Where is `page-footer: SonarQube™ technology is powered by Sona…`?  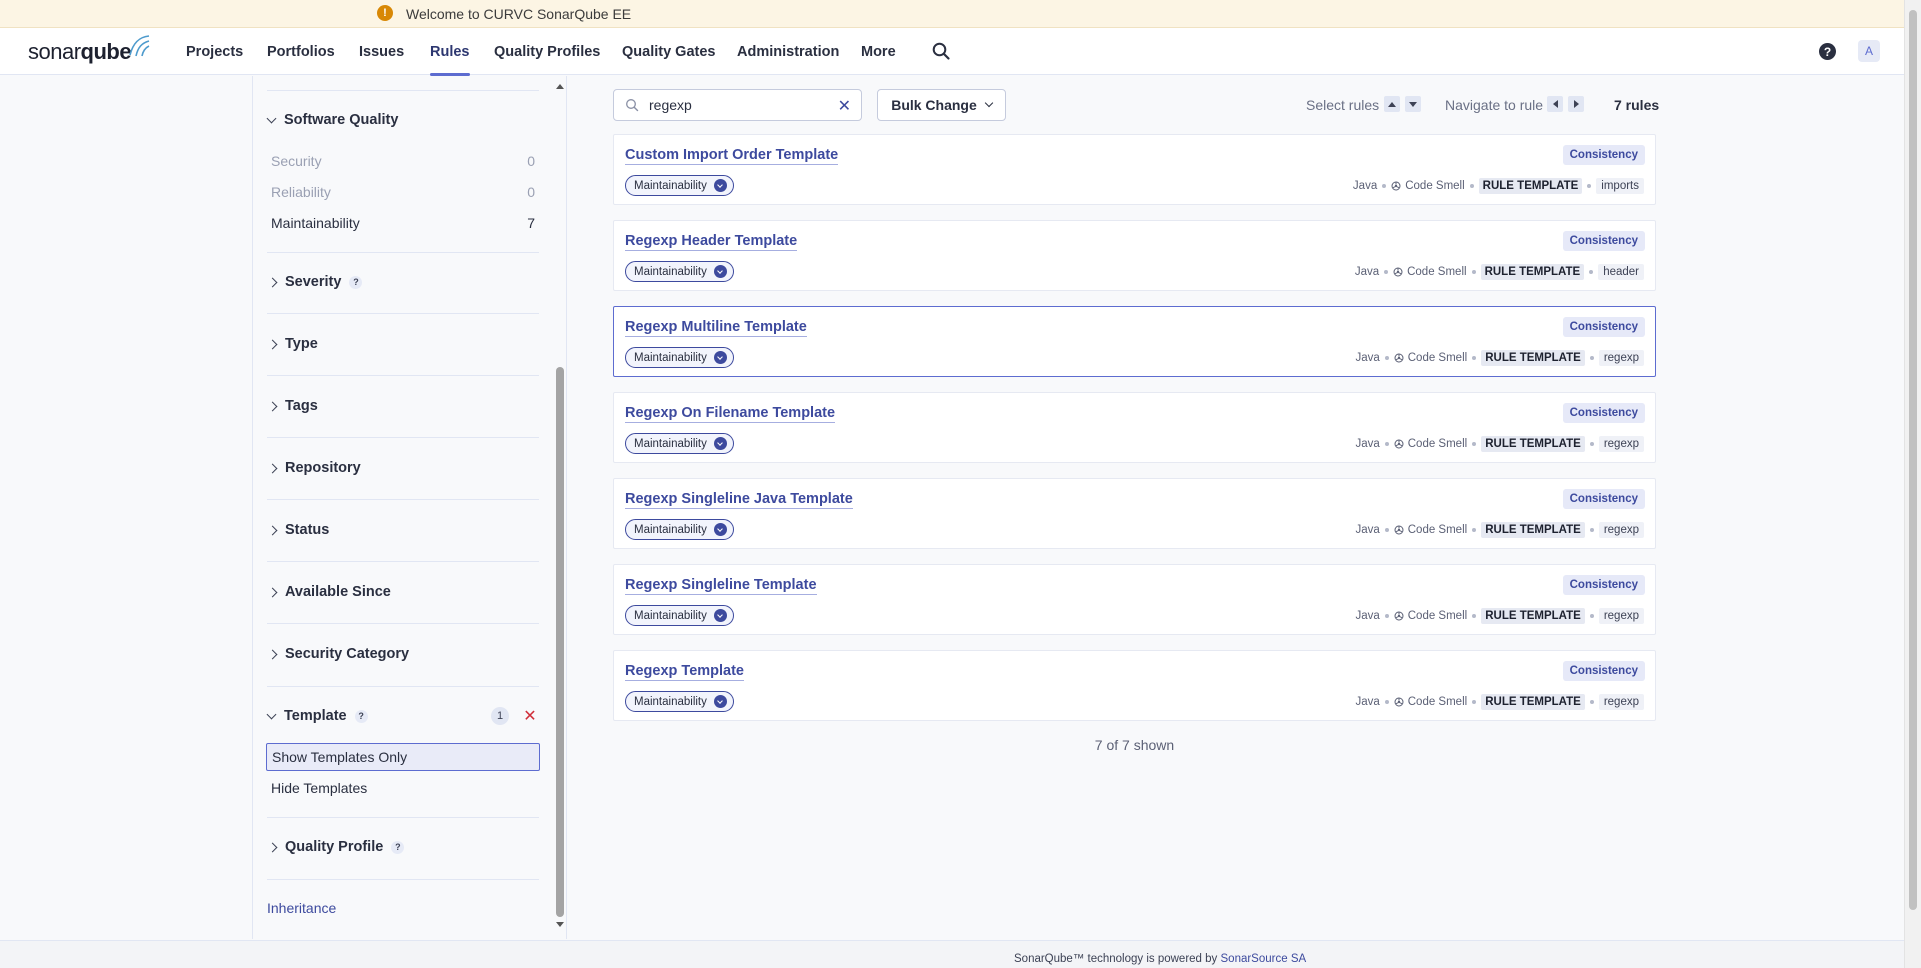
page-footer: SonarQube™ technology is powered by Sona… is located at coordinates (952, 954).